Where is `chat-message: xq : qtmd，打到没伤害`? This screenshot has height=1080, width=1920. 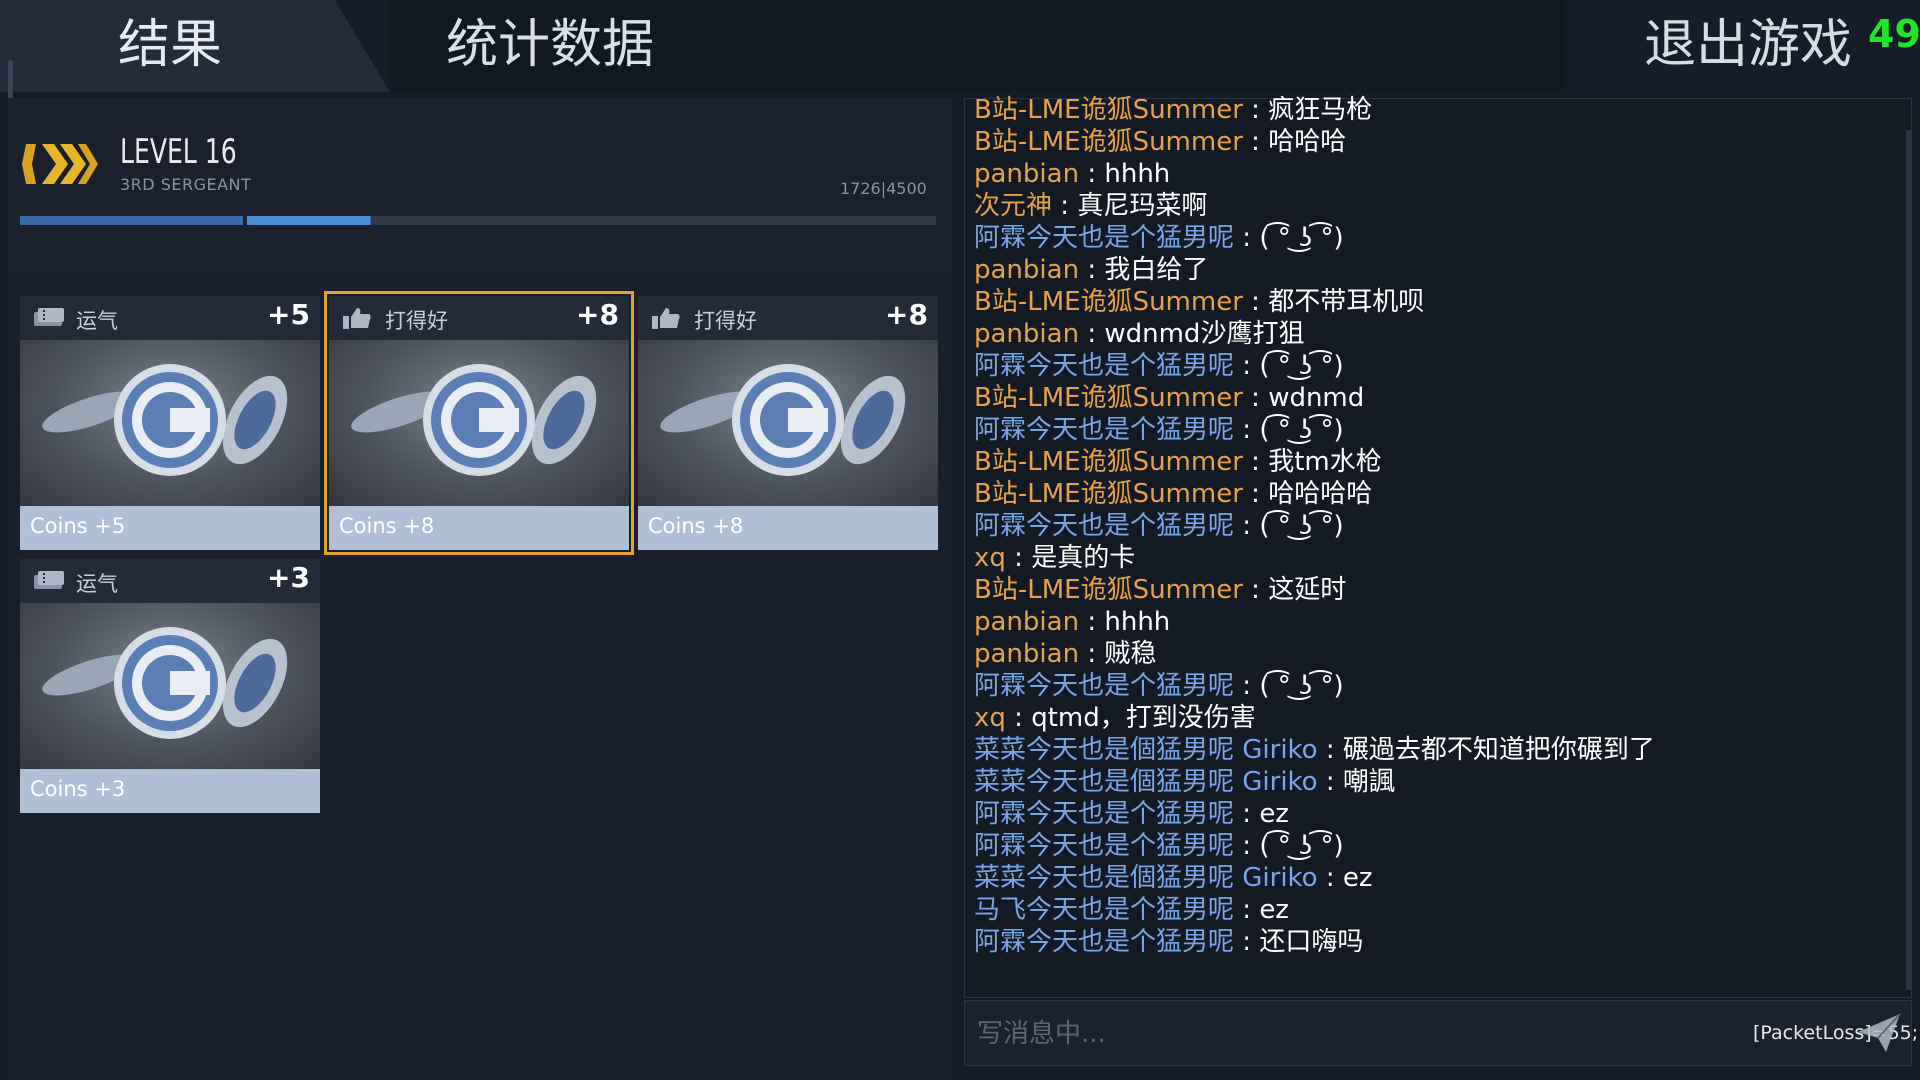
chat-message: xq : qtmd，打到没伤害 is located at coordinates (1424, 718).